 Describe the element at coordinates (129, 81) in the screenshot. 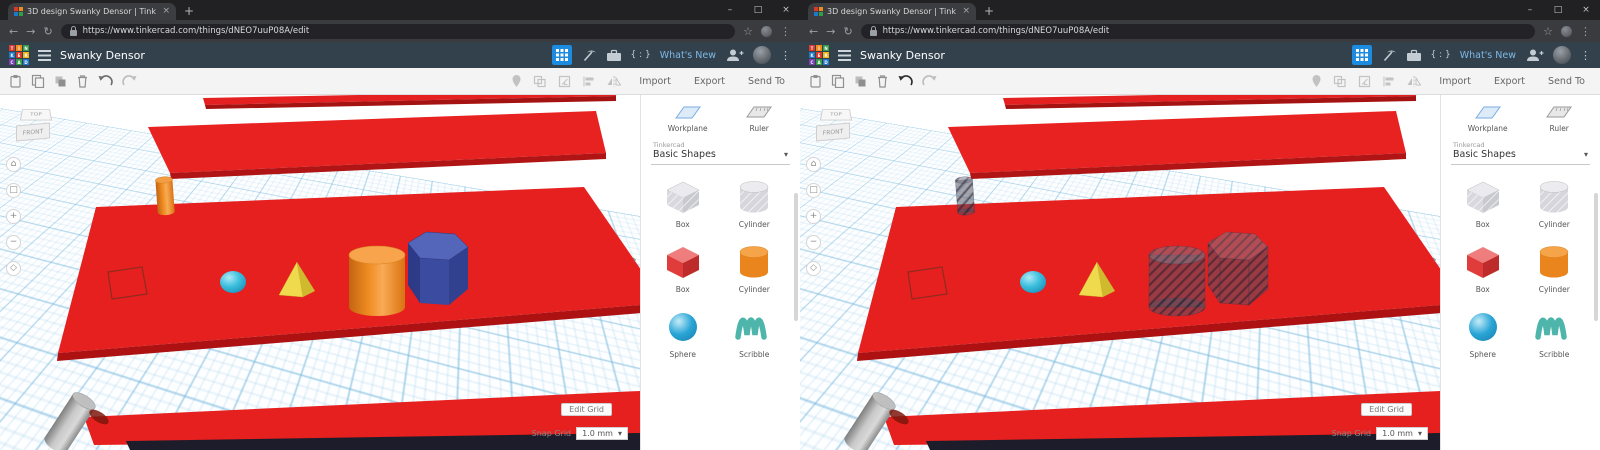

I see `redo-icon` at that location.